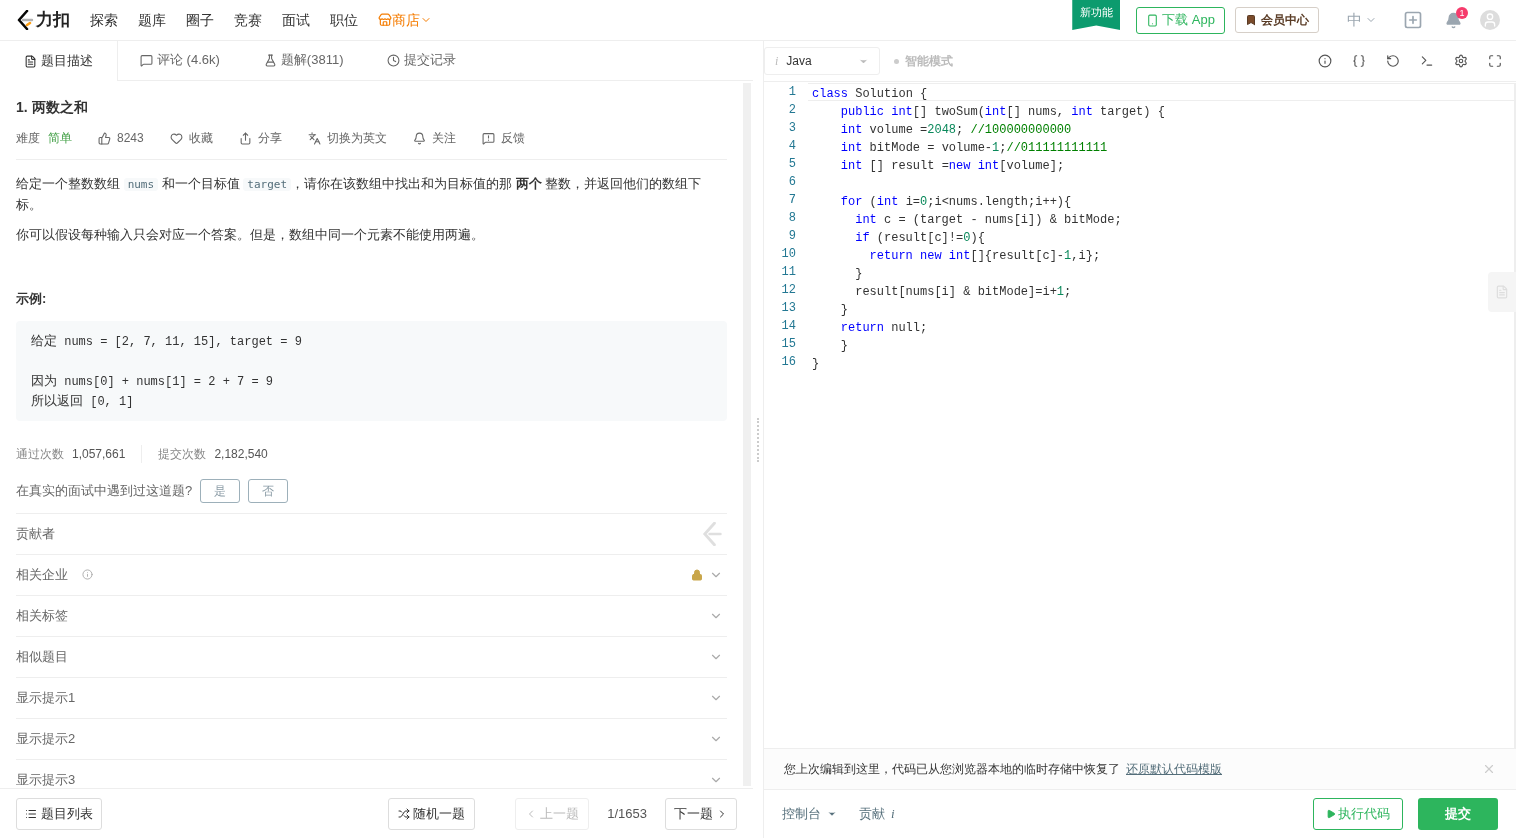 The image size is (1516, 838). I want to click on clock-icon, so click(394, 60).